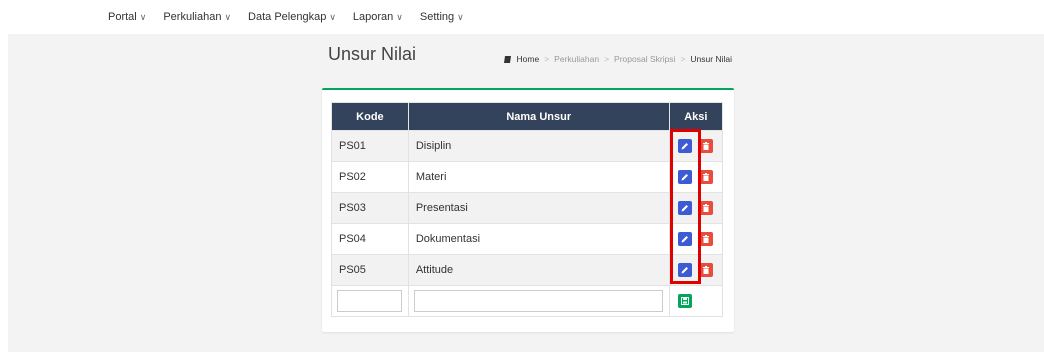 This screenshot has width=1044, height=352. What do you see at coordinates (538, 270) in the screenshot?
I see `cell-nama-unsur: Attitude` at bounding box center [538, 270].